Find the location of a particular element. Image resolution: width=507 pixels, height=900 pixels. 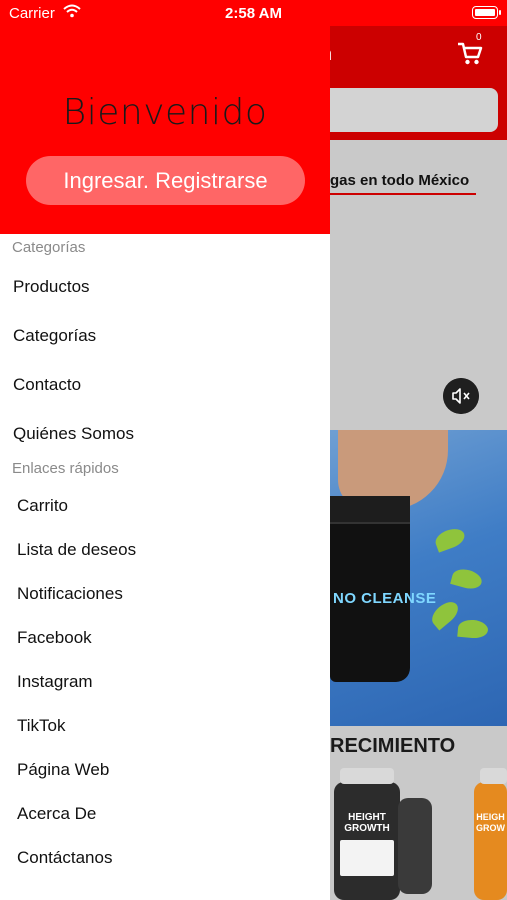

banner-jar-lid is located at coordinates (370, 510).